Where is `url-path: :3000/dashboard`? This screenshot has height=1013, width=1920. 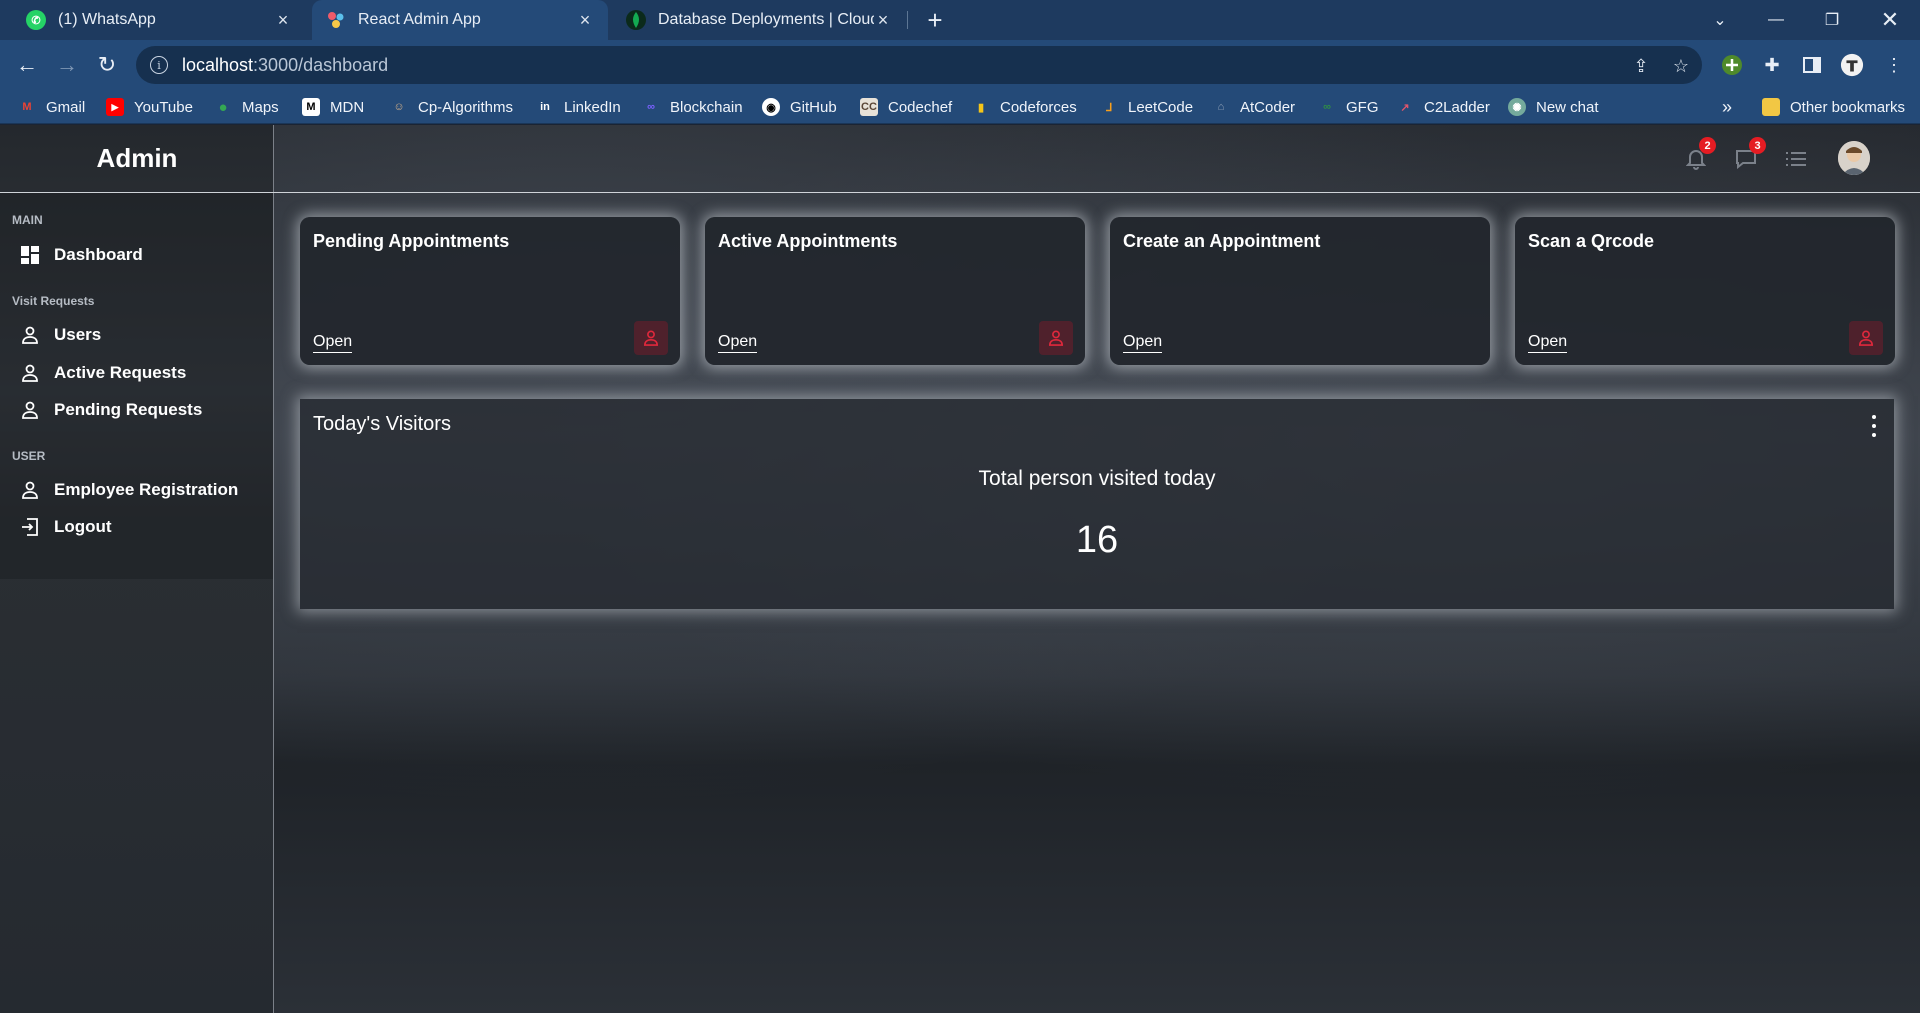
url-path: :3000/dashboard is located at coordinates (321, 64).